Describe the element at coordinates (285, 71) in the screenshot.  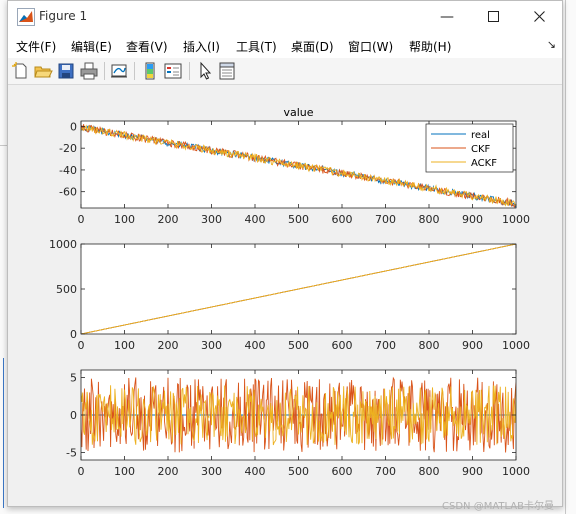
I see `toolbar` at that location.